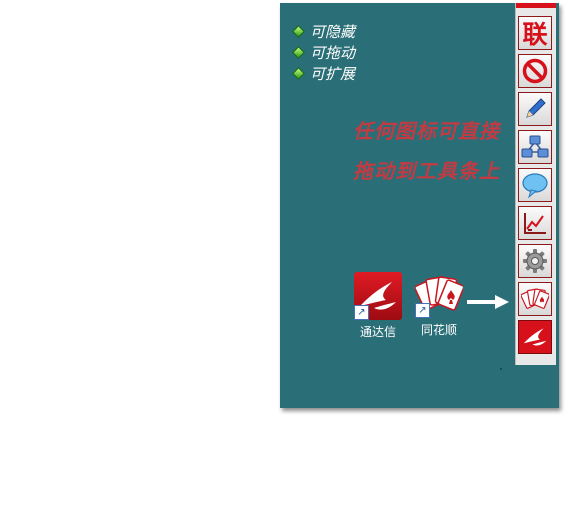 Image resolution: width=579 pixels, height=512 pixels. I want to click on feature-label: 可隐藏, so click(333, 32).